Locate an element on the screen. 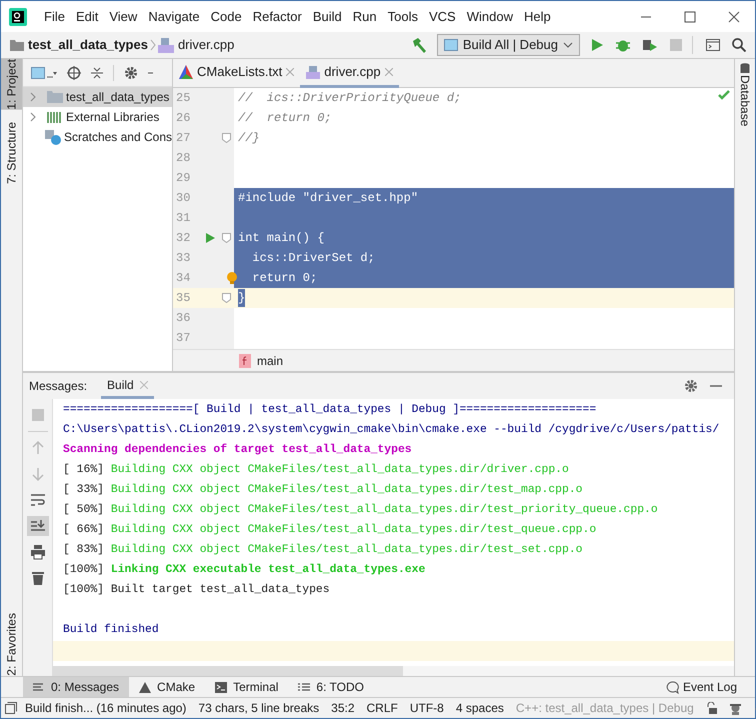 The height and width of the screenshot is (719, 756). menu-item: Tools is located at coordinates (402, 17).